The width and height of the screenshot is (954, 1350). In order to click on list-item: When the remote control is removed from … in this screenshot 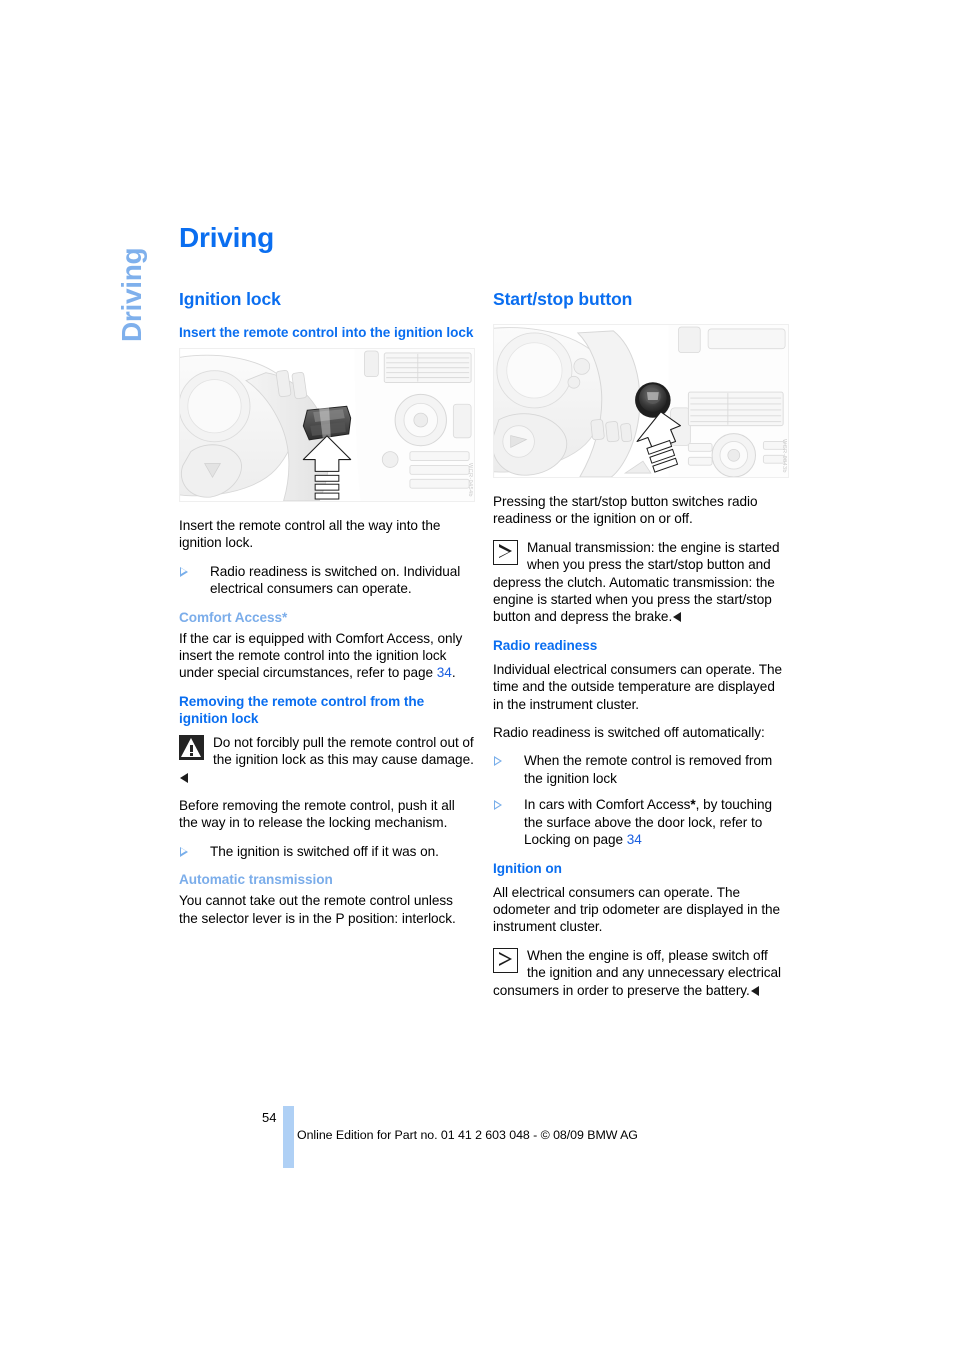, I will do `click(641, 769)`.